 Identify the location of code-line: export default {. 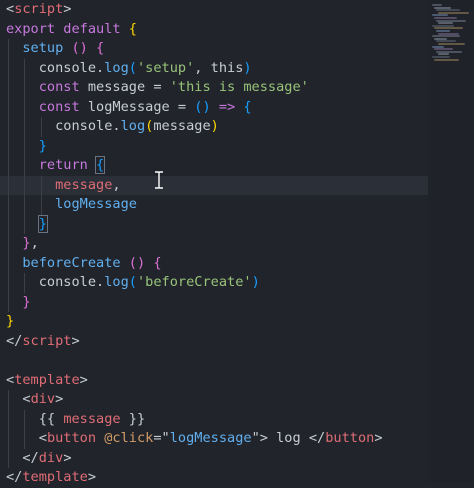
(214, 30).